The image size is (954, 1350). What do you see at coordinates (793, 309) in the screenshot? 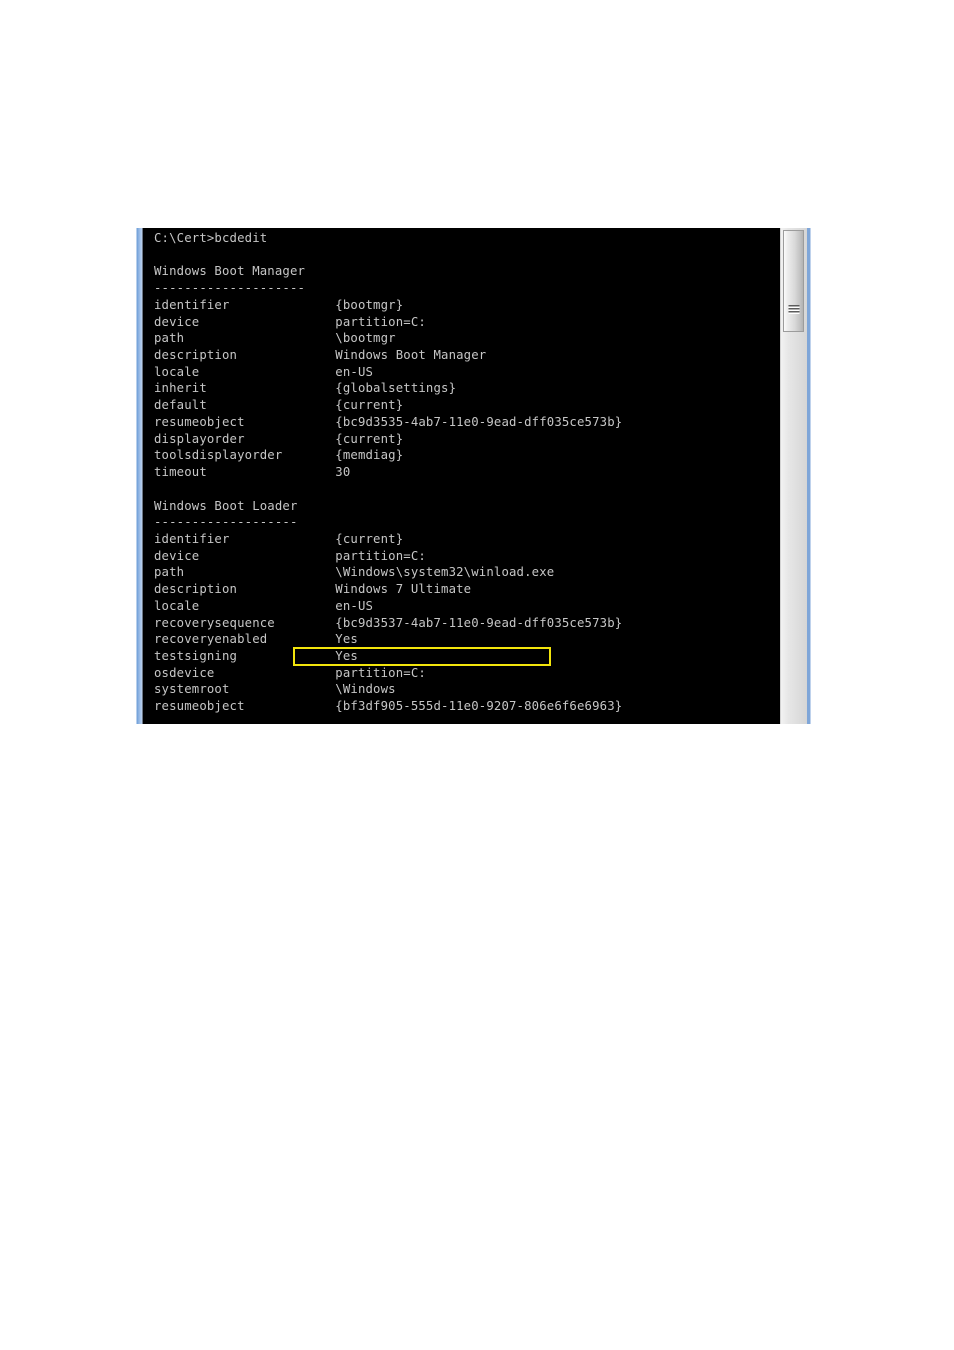
I see `scroll-grip-lines-icon` at bounding box center [793, 309].